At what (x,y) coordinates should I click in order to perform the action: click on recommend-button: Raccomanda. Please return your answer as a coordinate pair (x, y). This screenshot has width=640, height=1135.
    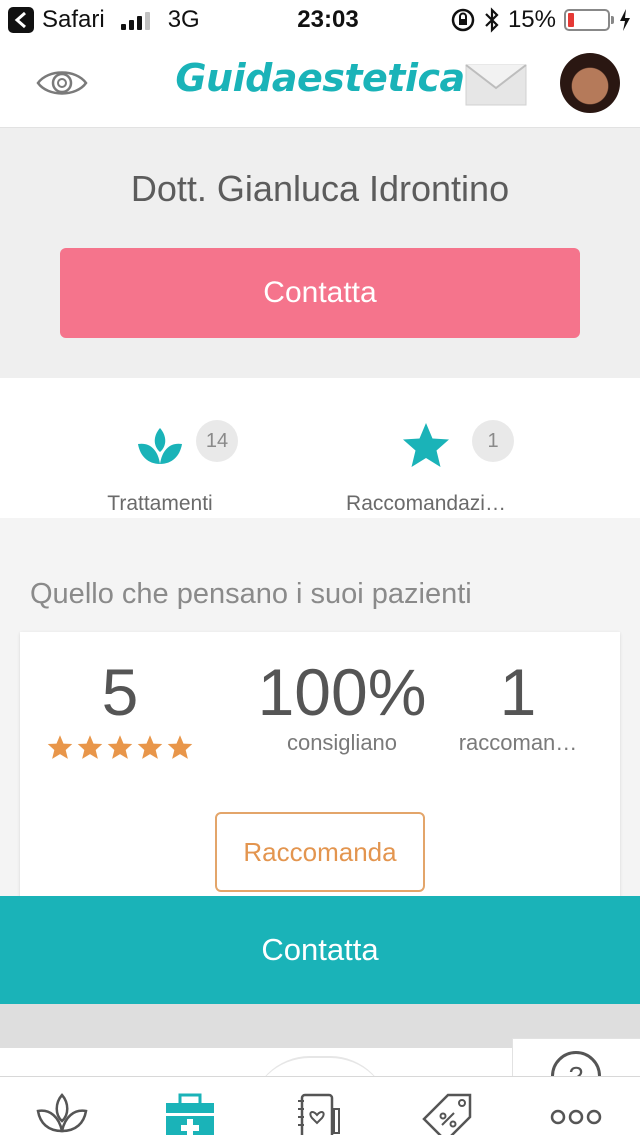
    Looking at the image, I should click on (320, 852).